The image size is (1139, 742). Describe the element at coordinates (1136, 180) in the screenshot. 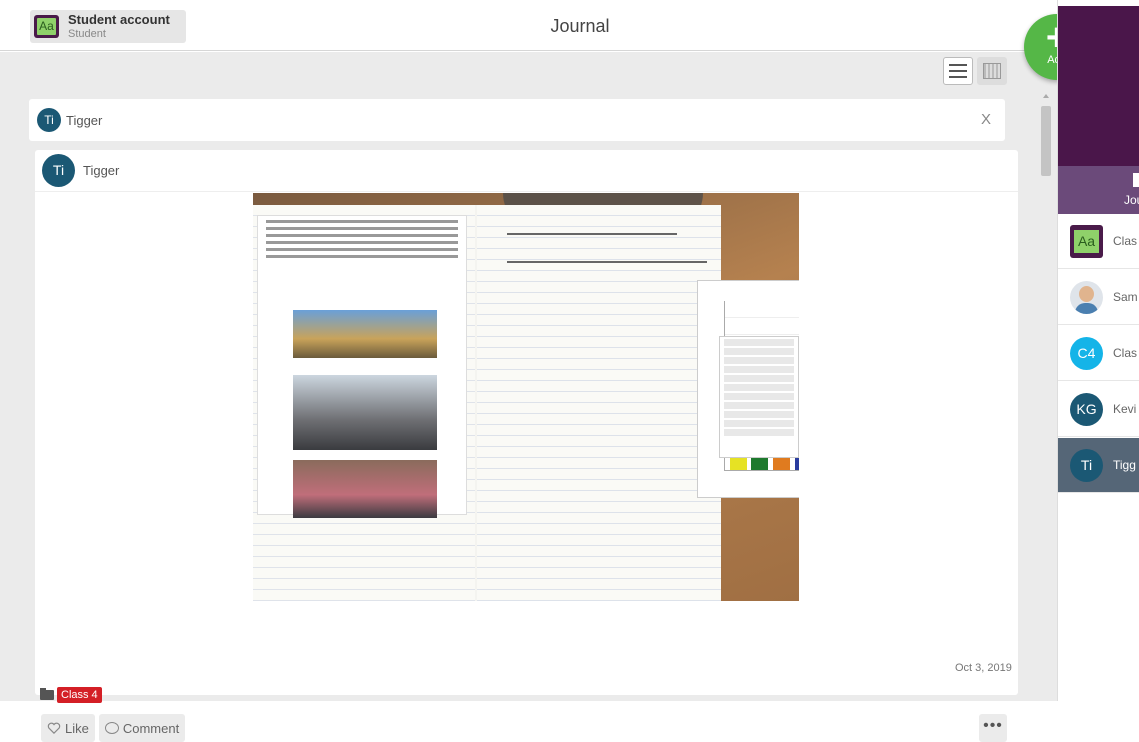

I see `journal-icon` at that location.